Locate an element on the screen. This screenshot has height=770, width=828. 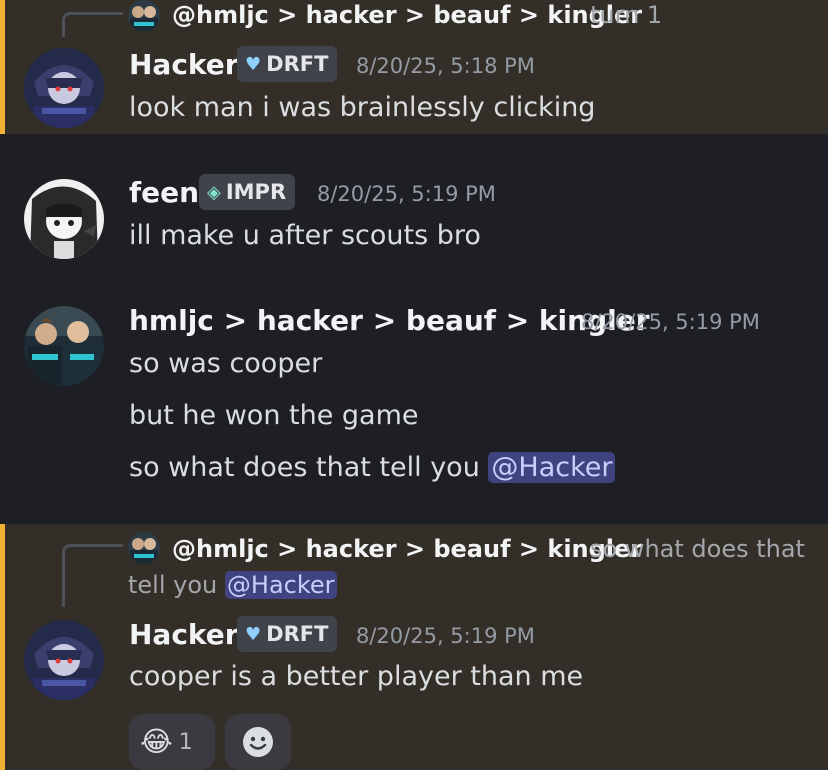
badge-label: IMPR is located at coordinates (256, 192).